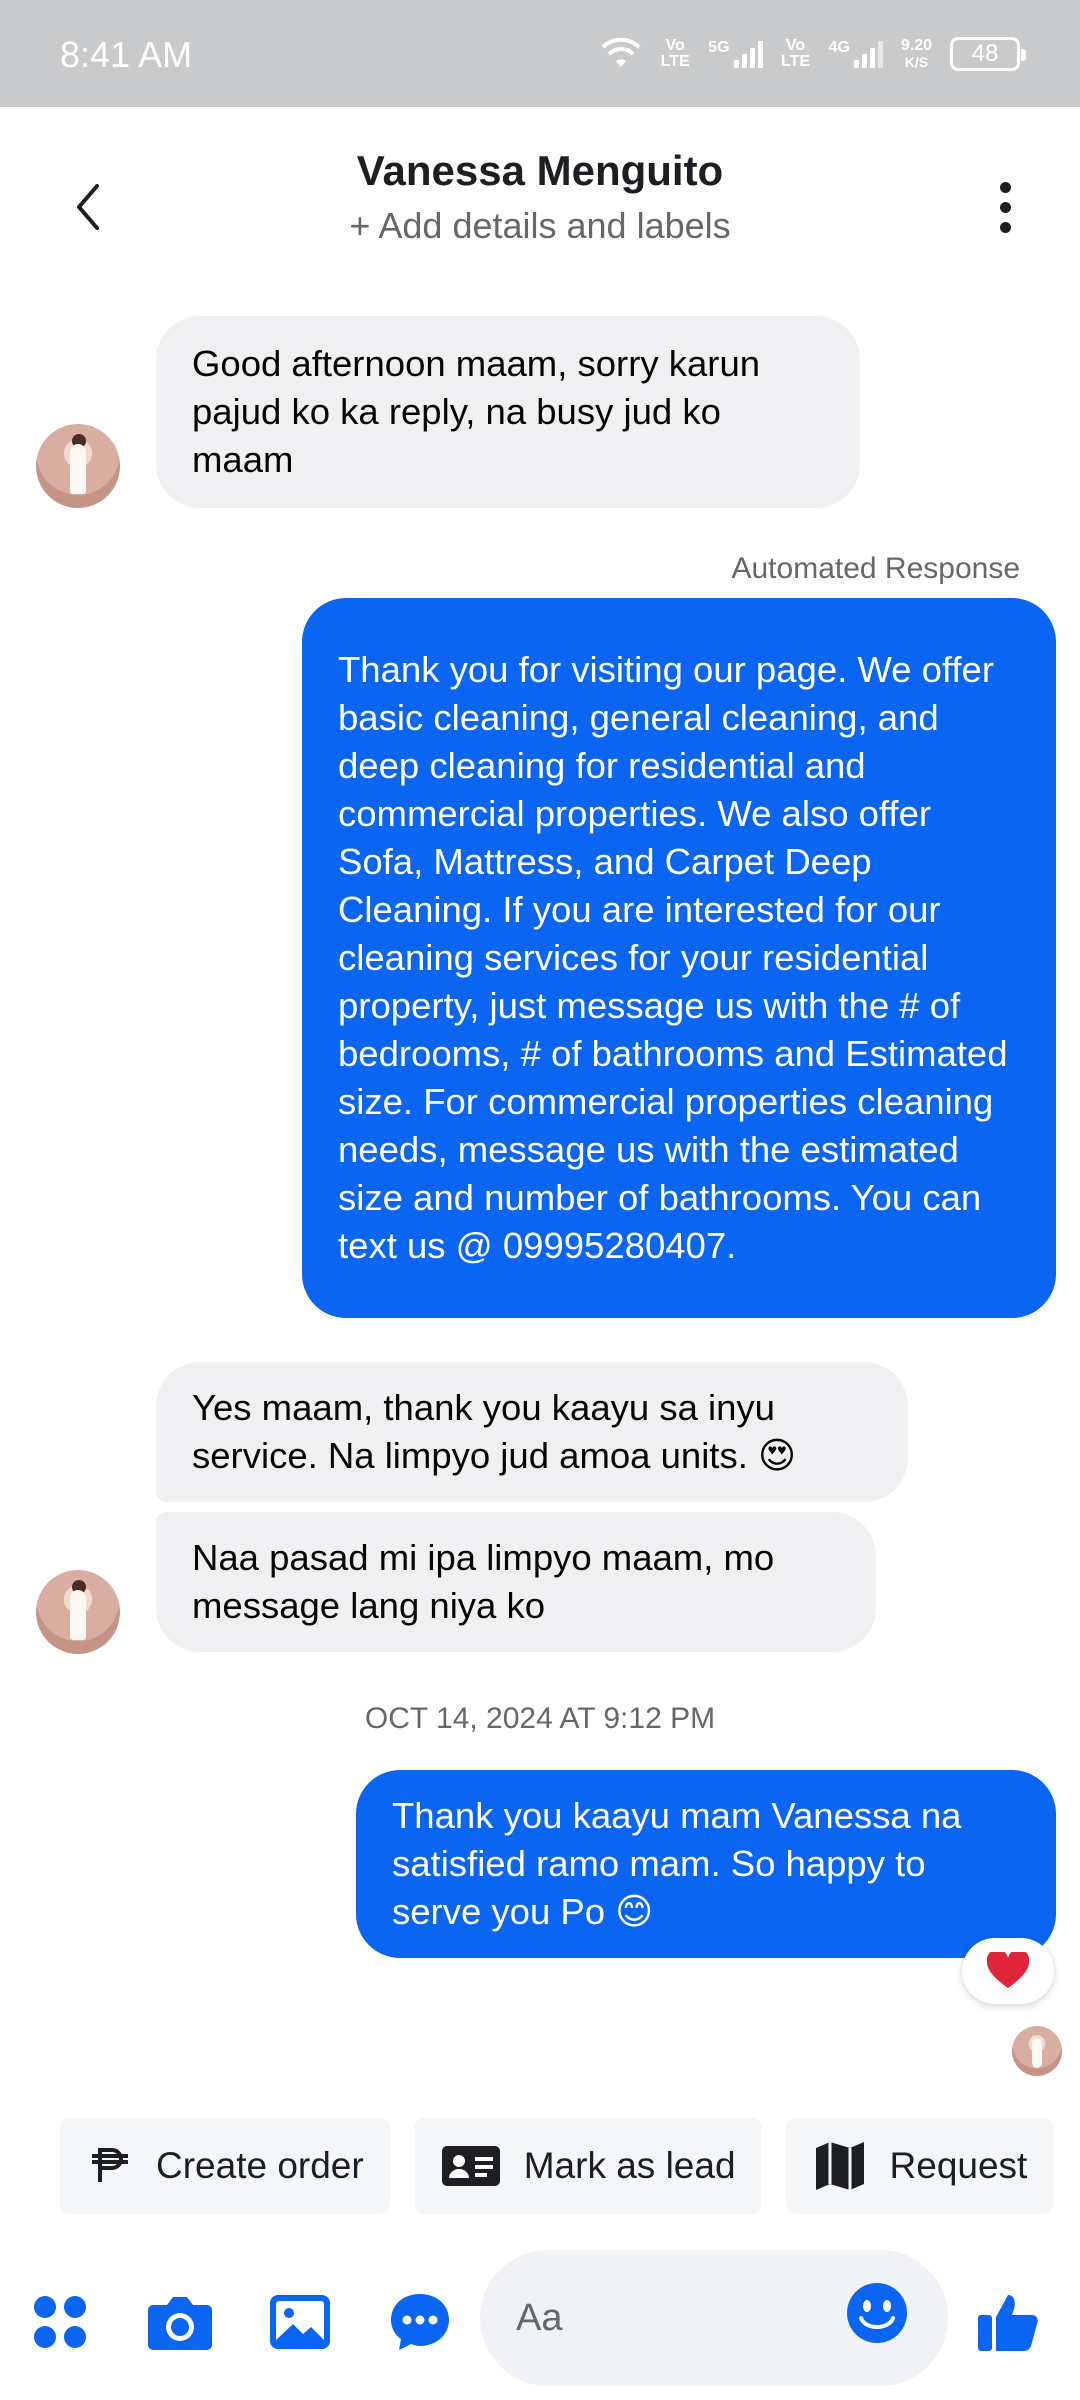  What do you see at coordinates (916, 54) in the screenshot?
I see `net-speed: 9.20 K/S` at bounding box center [916, 54].